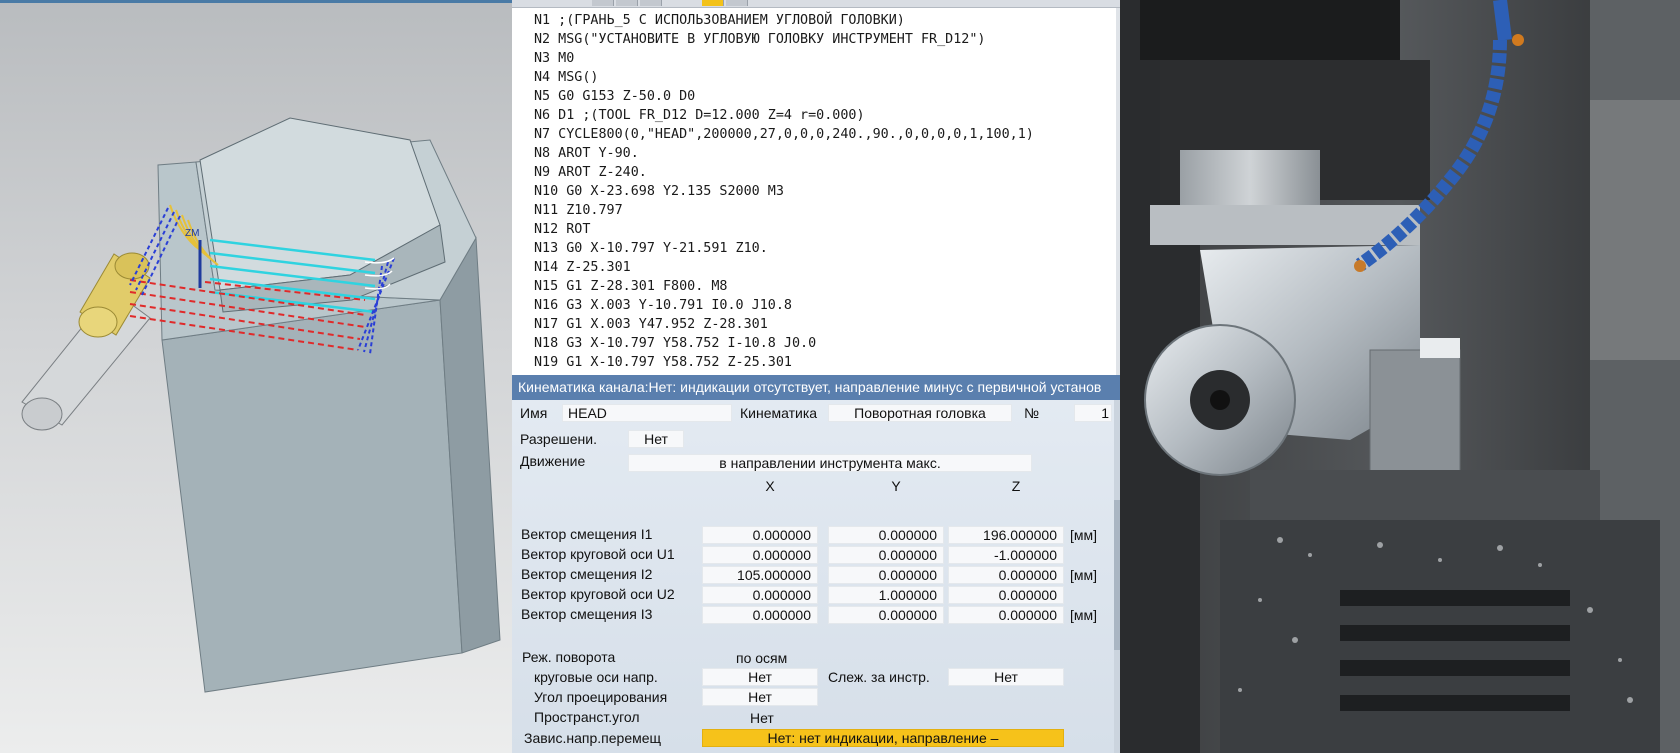 Image resolution: width=1680 pixels, height=753 pixels. What do you see at coordinates (1006, 535) in the screenshot?
I see `vector-i1-z: 196.000000` at bounding box center [1006, 535].